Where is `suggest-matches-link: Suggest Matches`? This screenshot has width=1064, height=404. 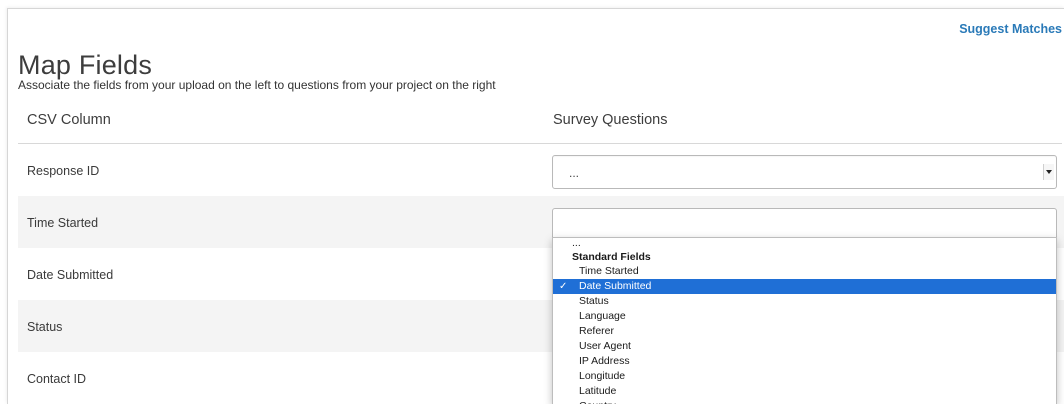
suggest-matches-link: Suggest Matches is located at coordinates (1010, 29).